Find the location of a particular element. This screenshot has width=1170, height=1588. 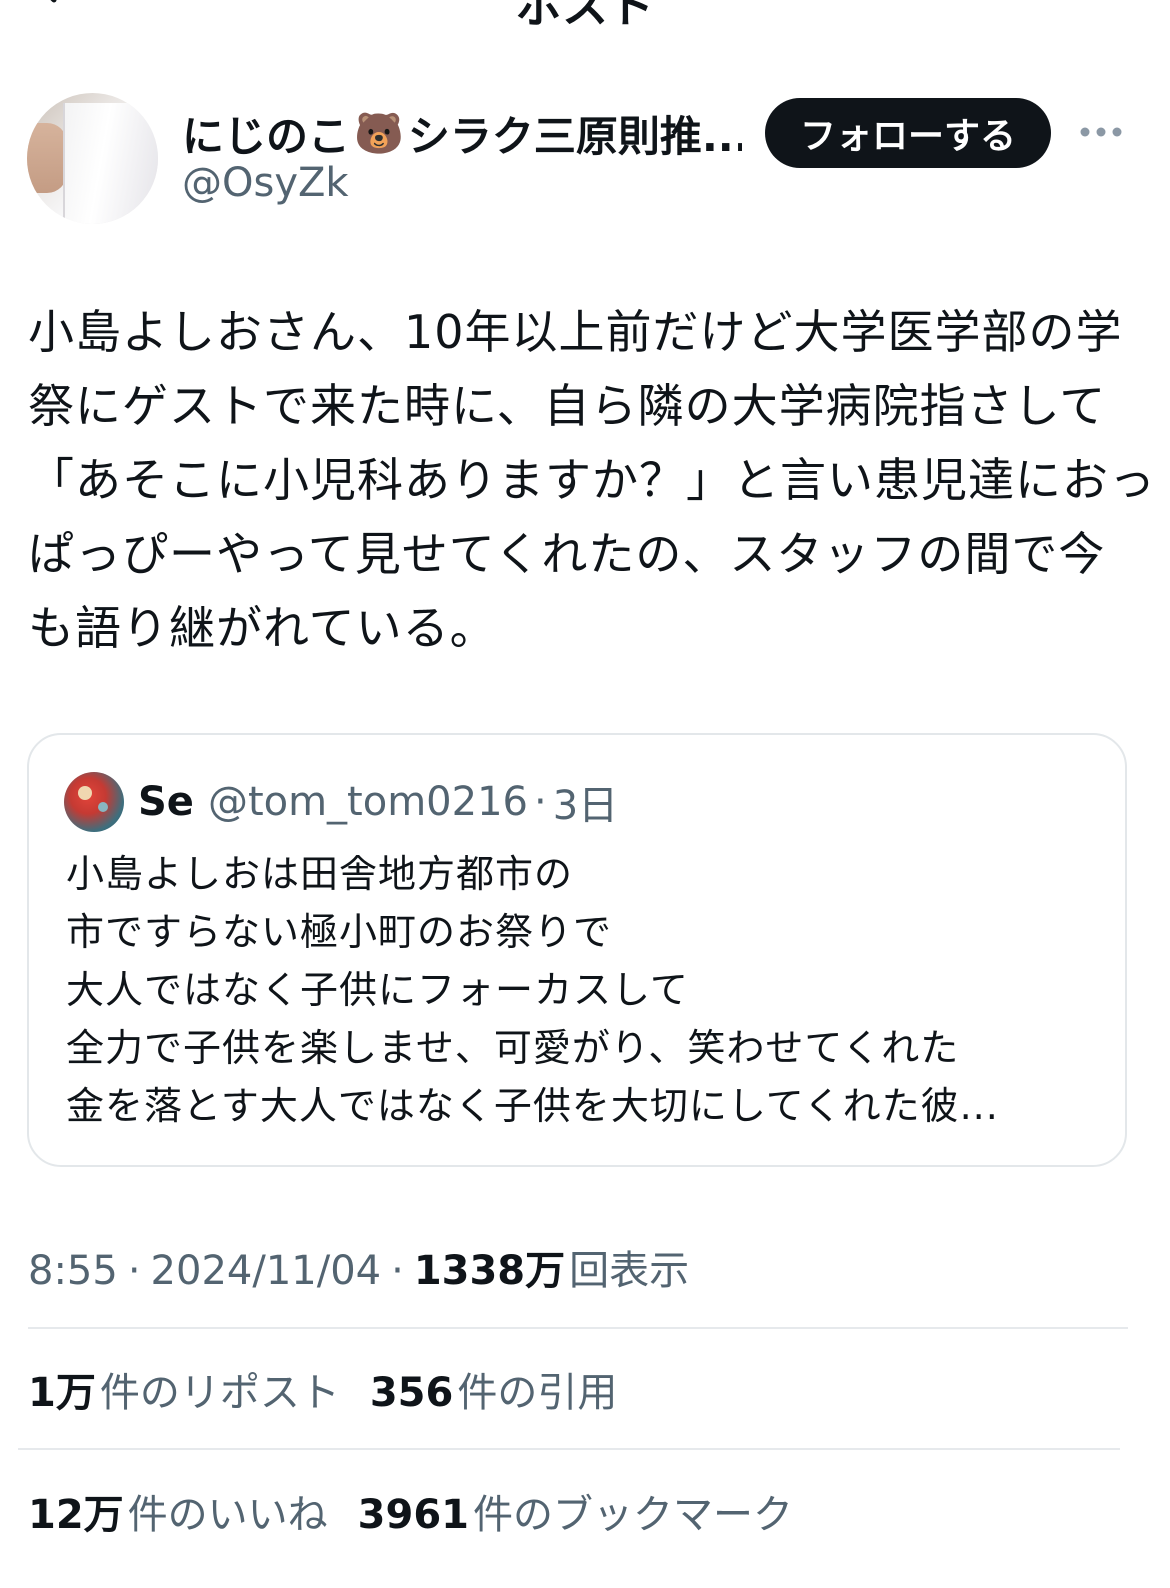

post-time: 8:55 is located at coordinates (73, 1271).